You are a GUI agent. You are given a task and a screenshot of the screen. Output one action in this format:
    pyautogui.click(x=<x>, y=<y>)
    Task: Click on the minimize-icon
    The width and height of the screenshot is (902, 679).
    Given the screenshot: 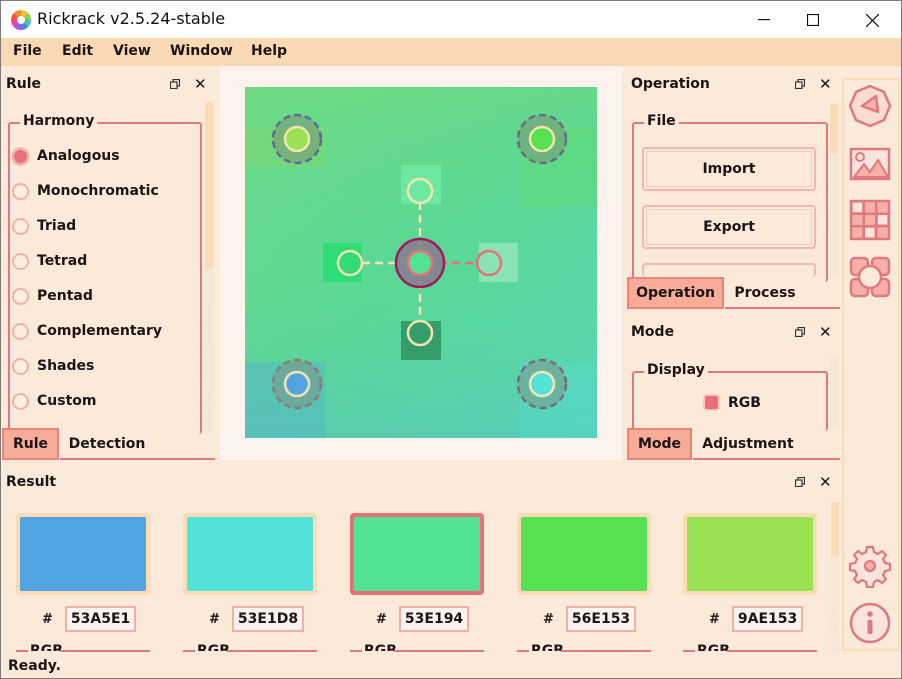 What is the action you would take?
    pyautogui.click(x=764, y=20)
    